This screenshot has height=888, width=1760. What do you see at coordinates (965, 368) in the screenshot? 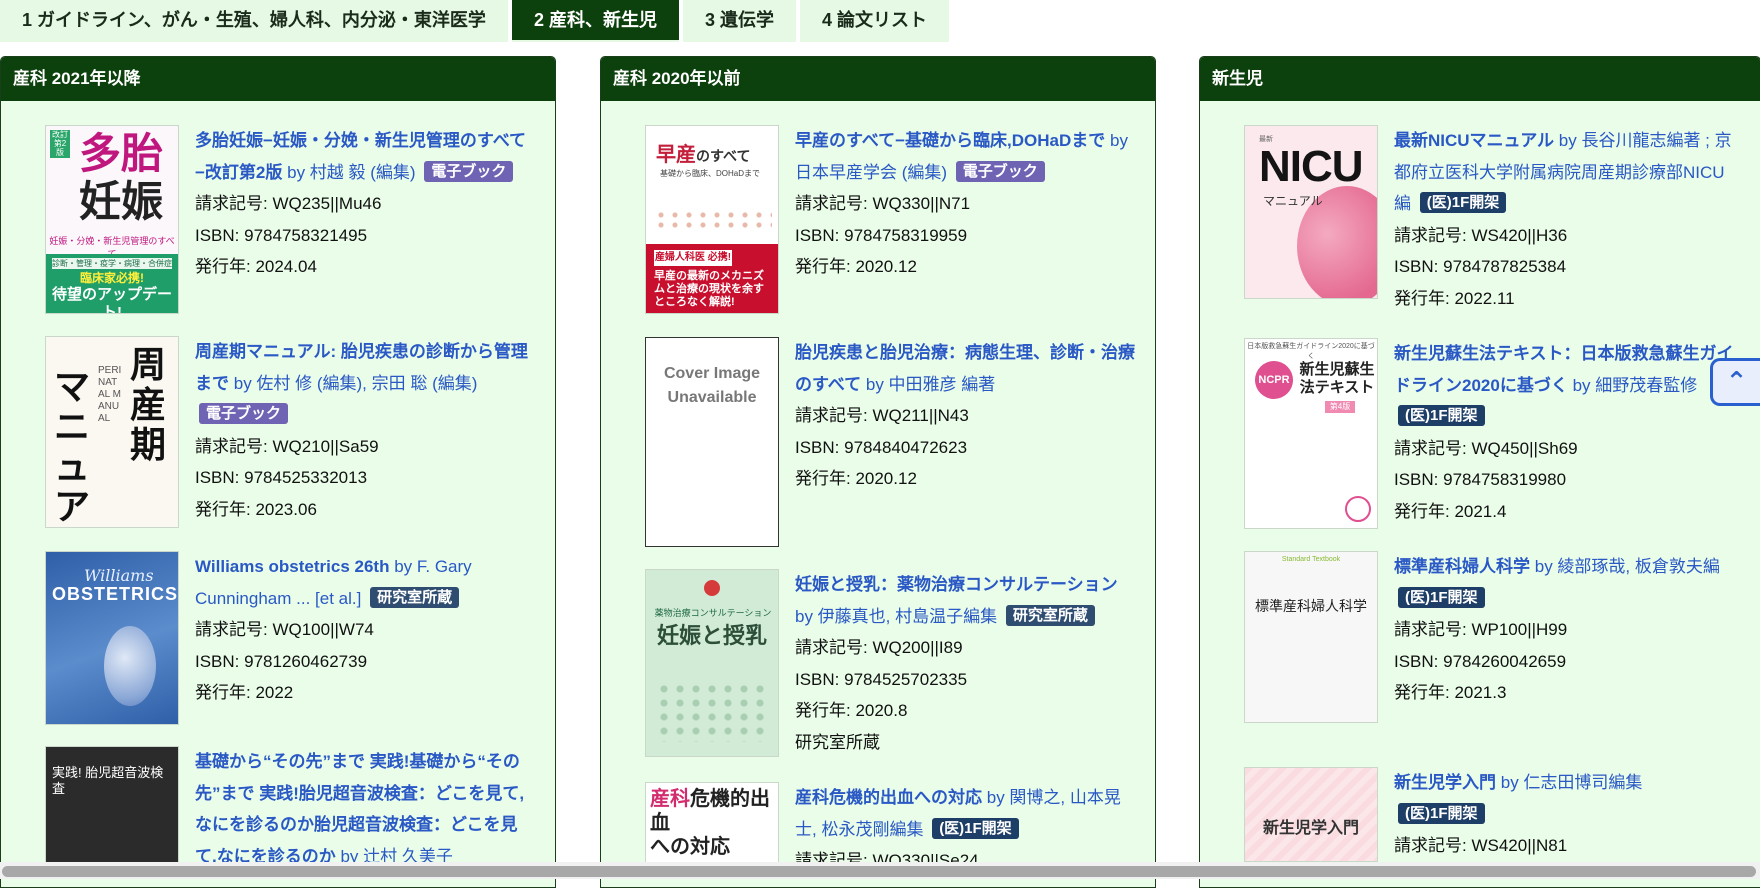
I see `book-link: 胎児疾患と胎児治療：病態生理、診断・治療のすべて by 中田雅彦 編著` at bounding box center [965, 368].